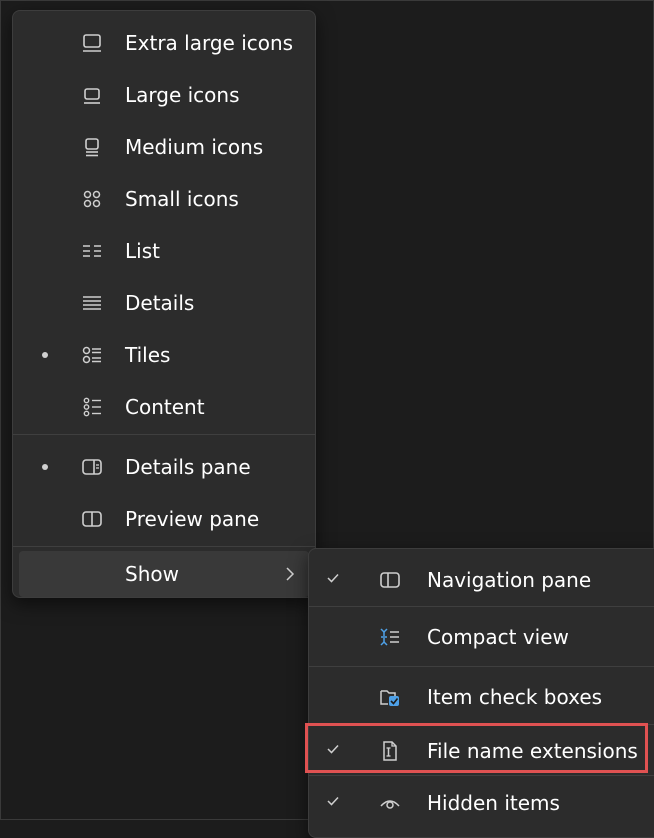 Image resolution: width=654 pixels, height=838 pixels. Describe the element at coordinates (290, 574) in the screenshot. I see `chevron-right-icon` at that location.